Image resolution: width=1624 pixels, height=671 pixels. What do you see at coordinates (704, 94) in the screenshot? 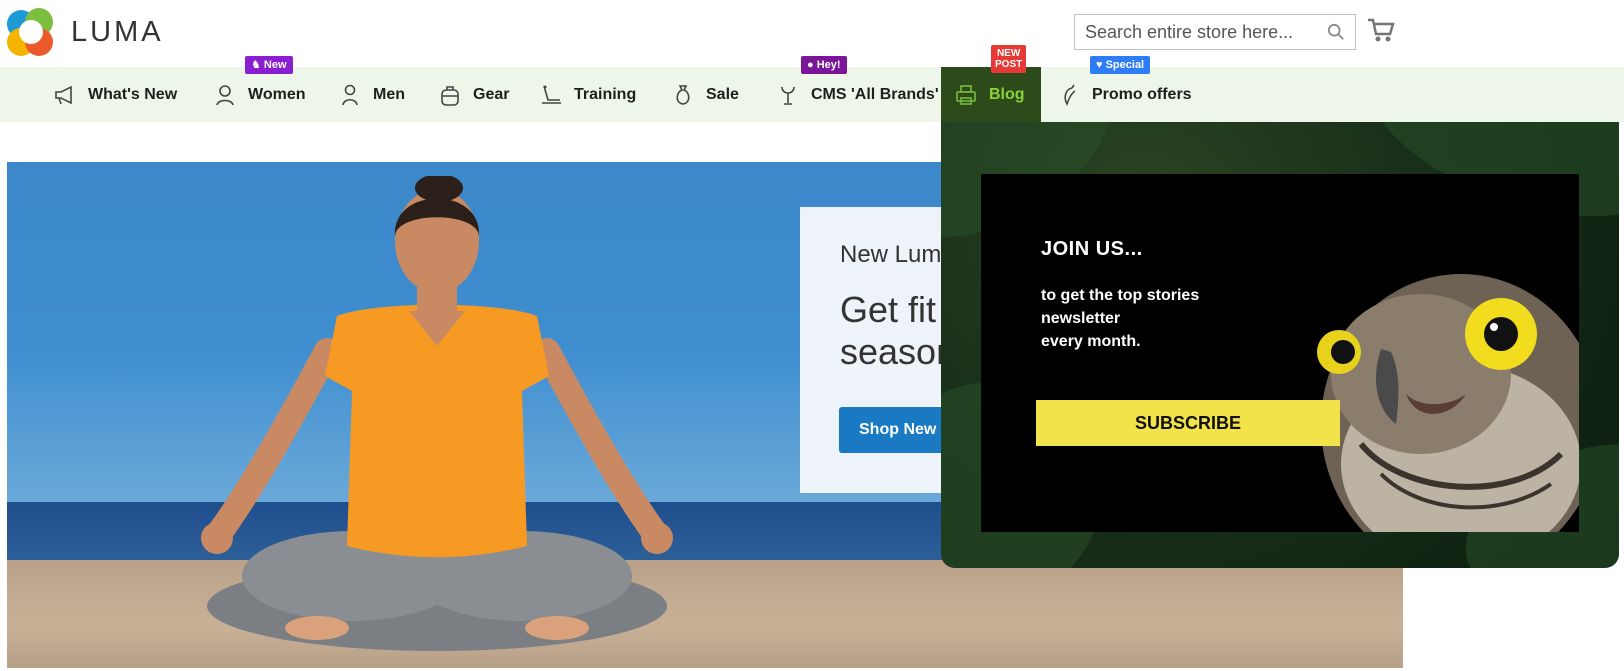
I see `nav-item-sale: Sale` at bounding box center [704, 94].